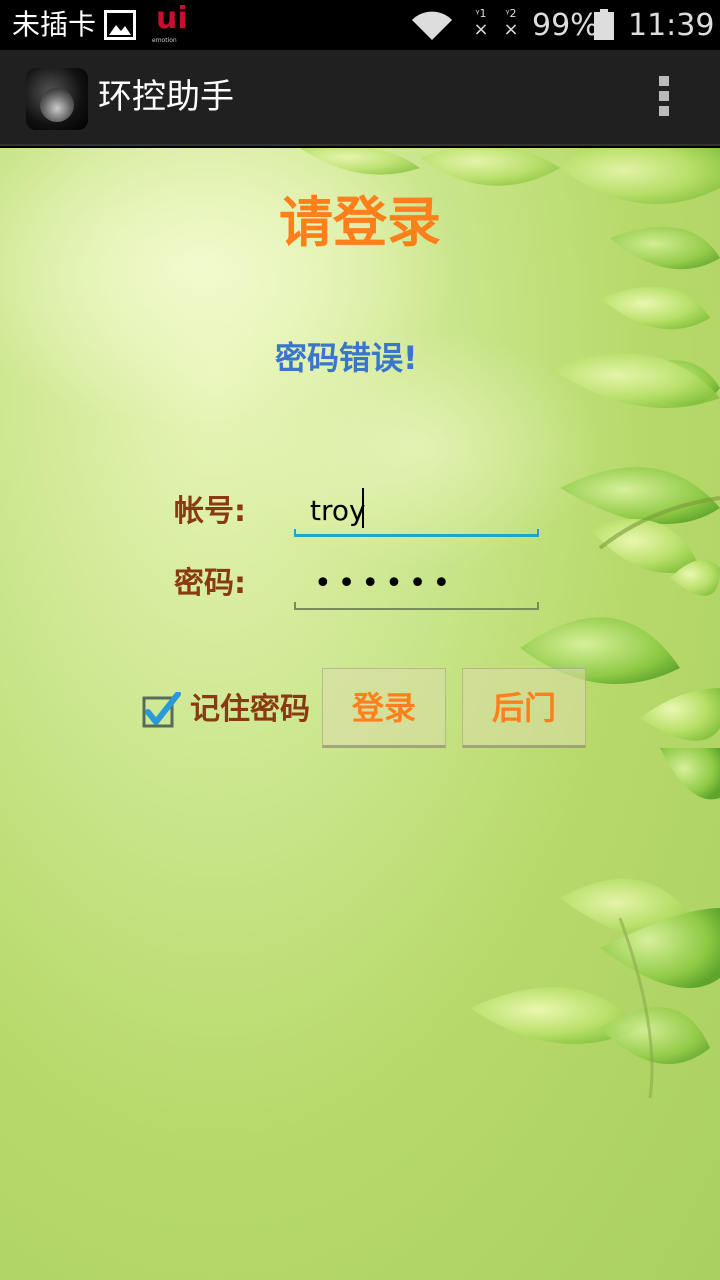 The width and height of the screenshot is (720, 1280). I want to click on password-label: 密码:, so click(210, 583).